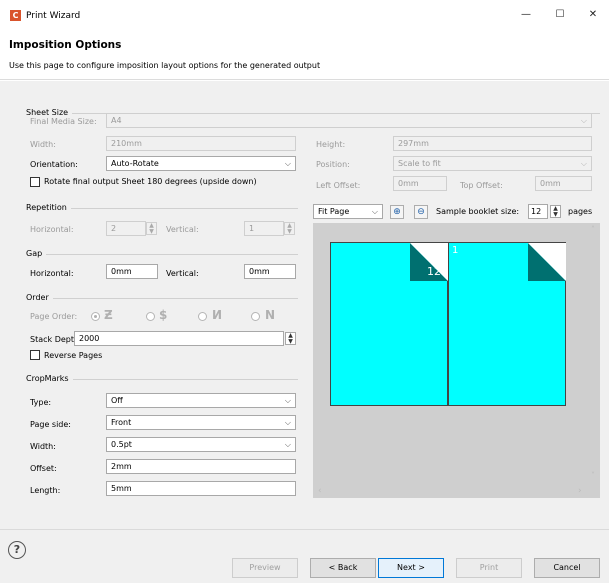 The image size is (609, 583). What do you see at coordinates (121, 444) in the screenshot?
I see `crop-width-value: 0.5pt` at bounding box center [121, 444].